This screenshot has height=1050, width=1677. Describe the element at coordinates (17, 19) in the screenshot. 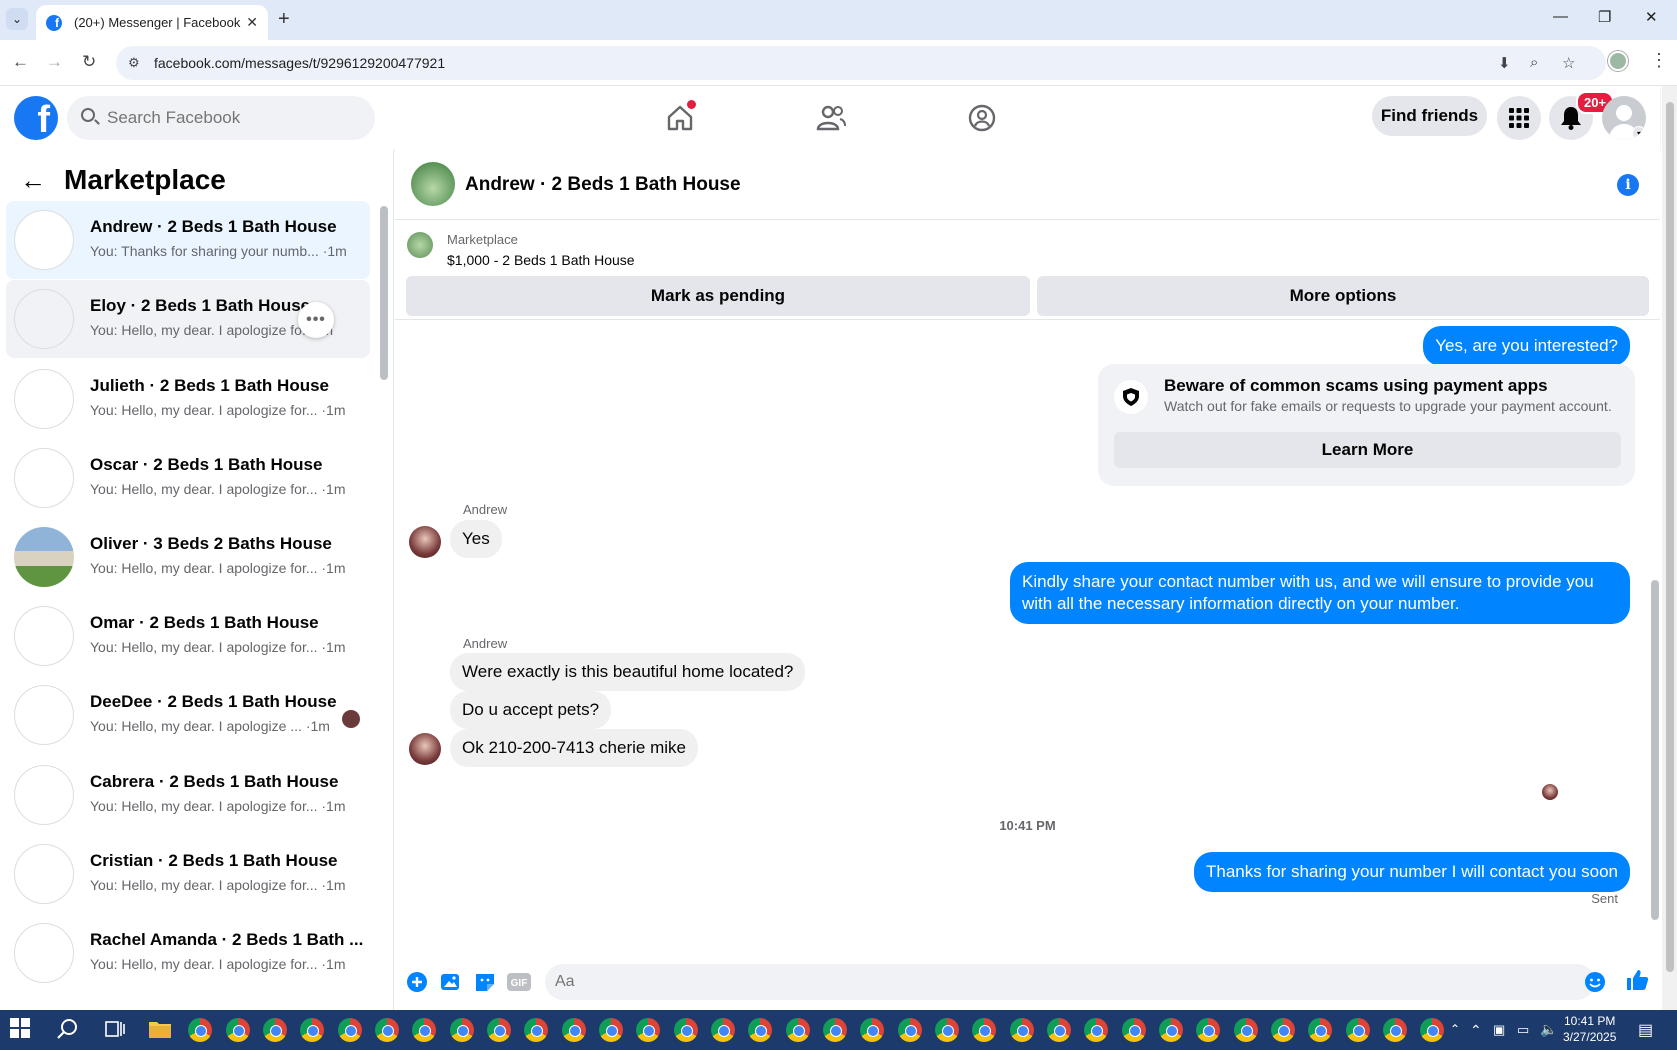

I see `tab-search-button: ⌄` at that location.